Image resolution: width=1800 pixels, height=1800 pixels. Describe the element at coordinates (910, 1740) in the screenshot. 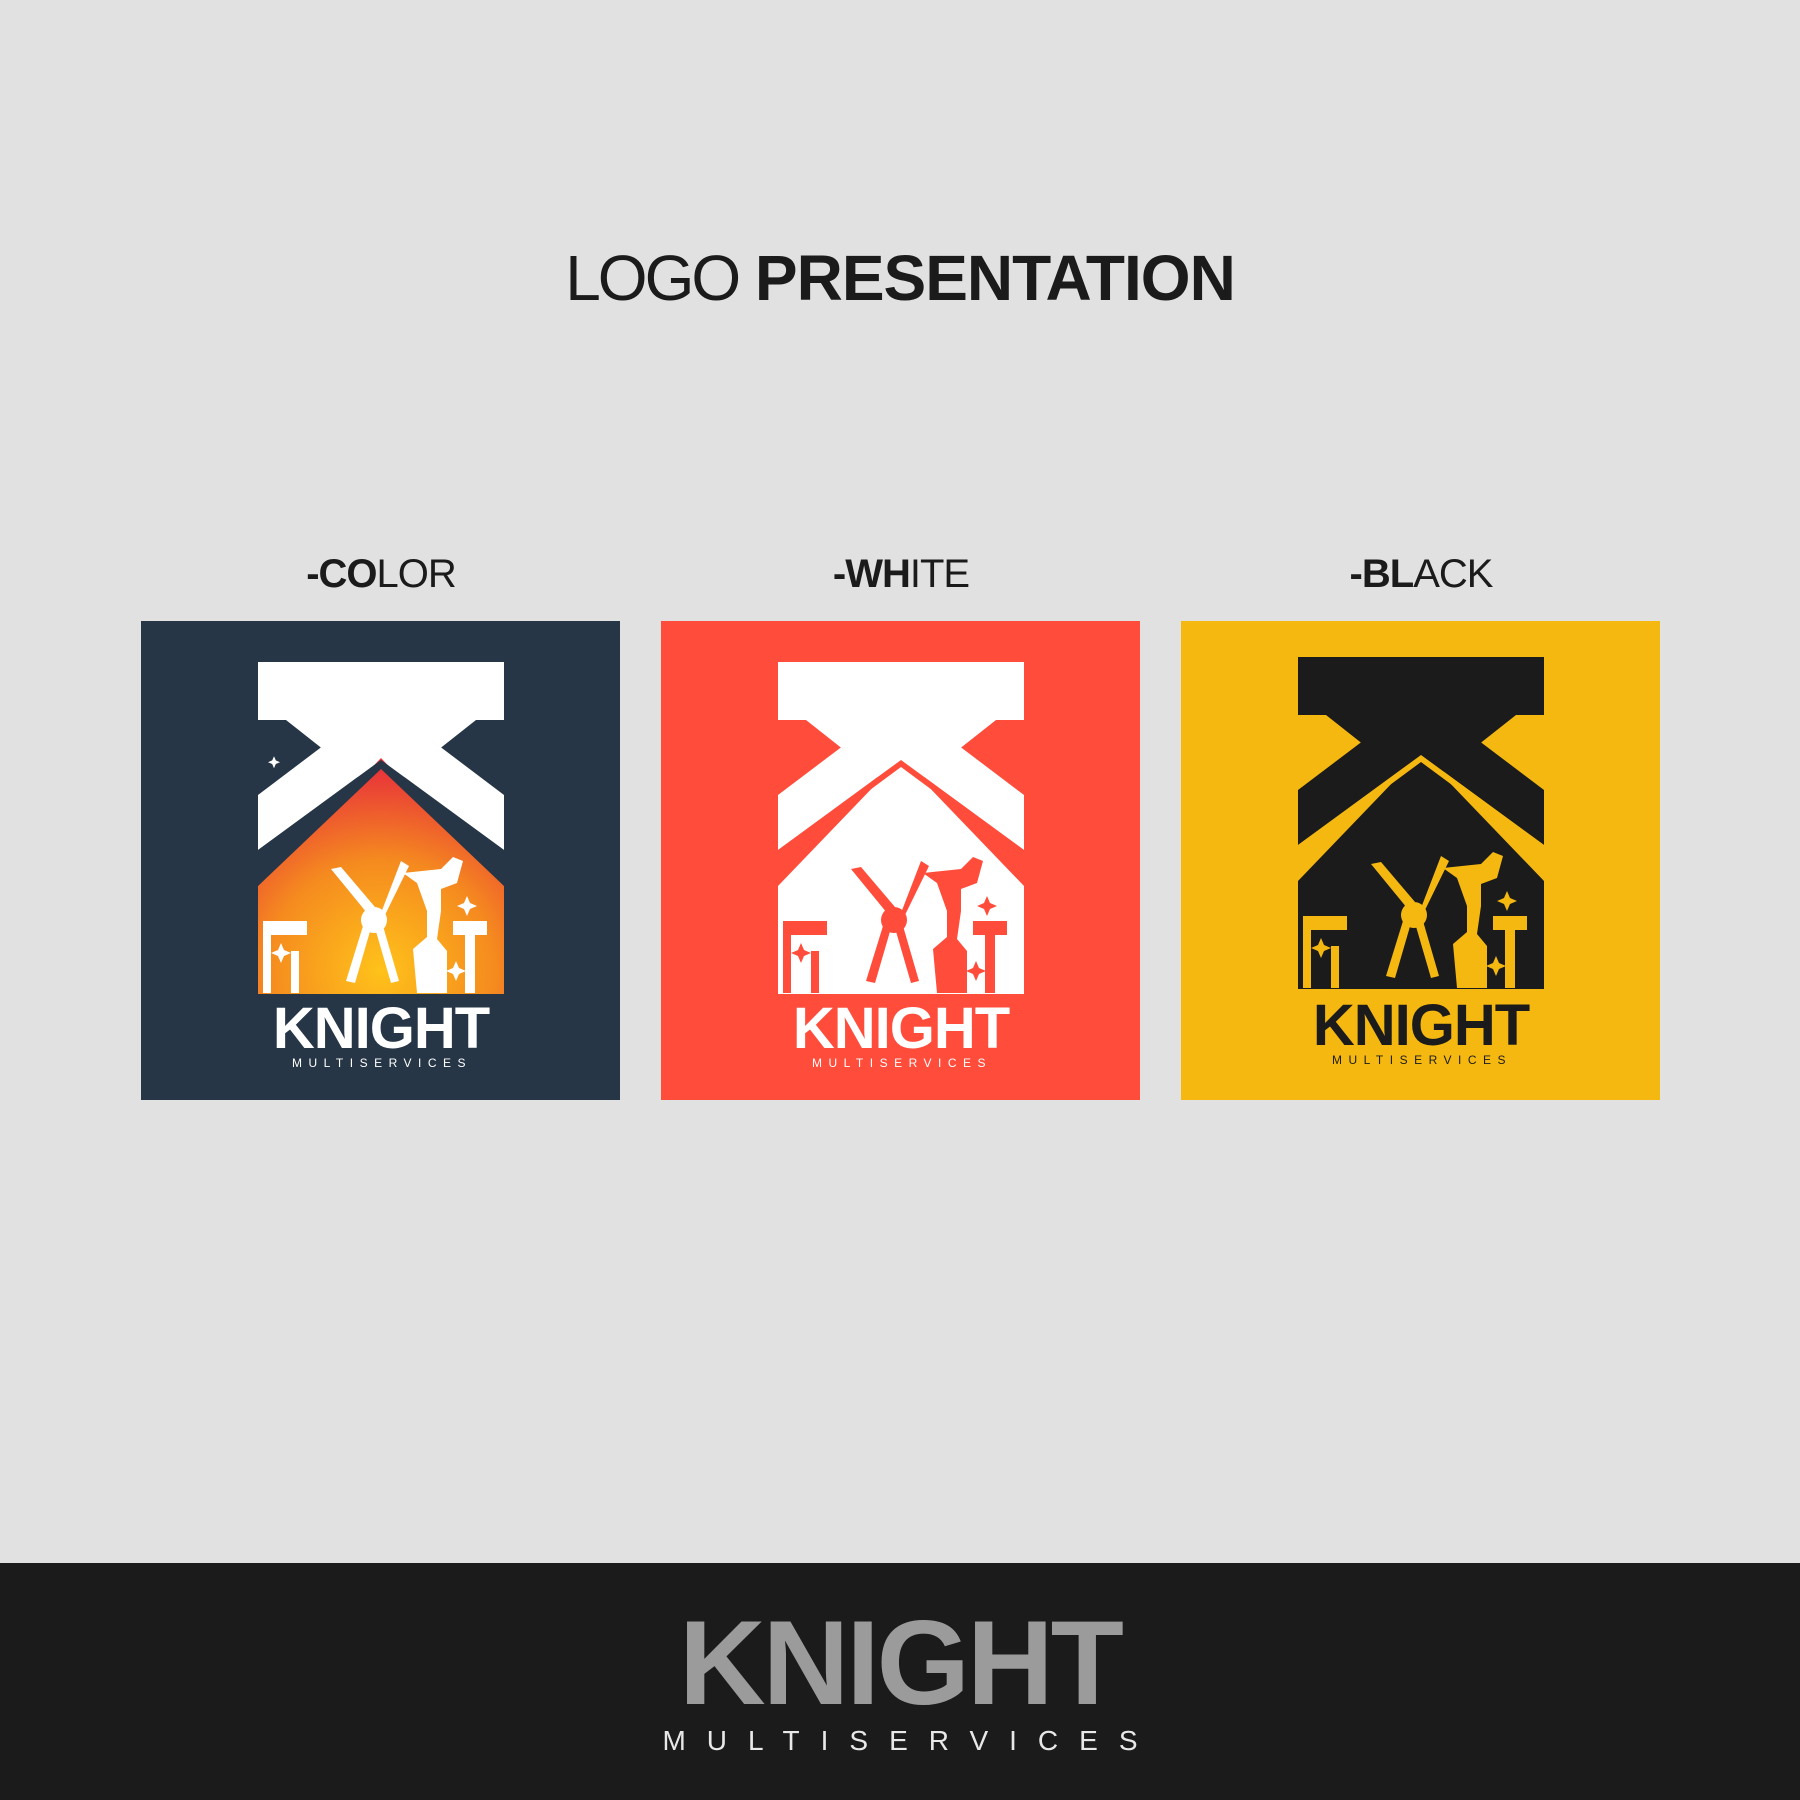

I see `footer-tagline: MULTISERVICES` at that location.